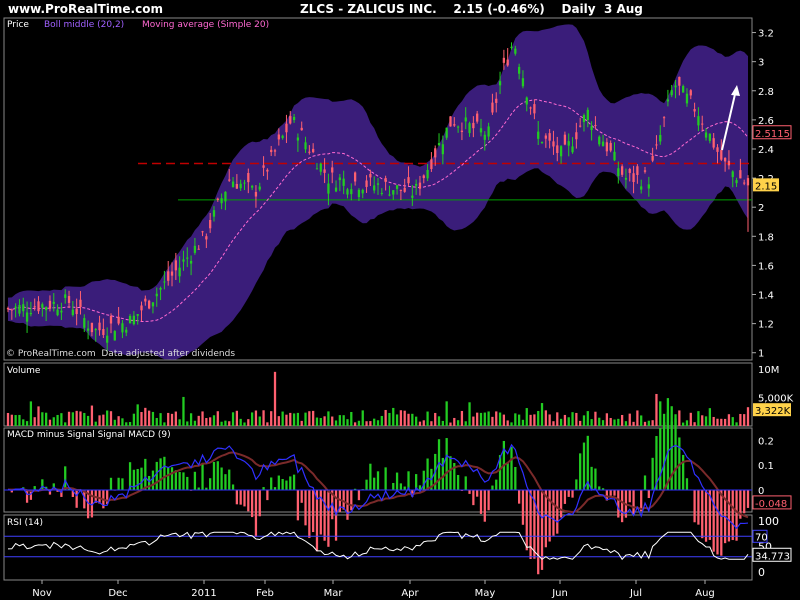  What do you see at coordinates (773, 411) in the screenshot?
I see `volume-last-label: 3,322K` at bounding box center [773, 411].